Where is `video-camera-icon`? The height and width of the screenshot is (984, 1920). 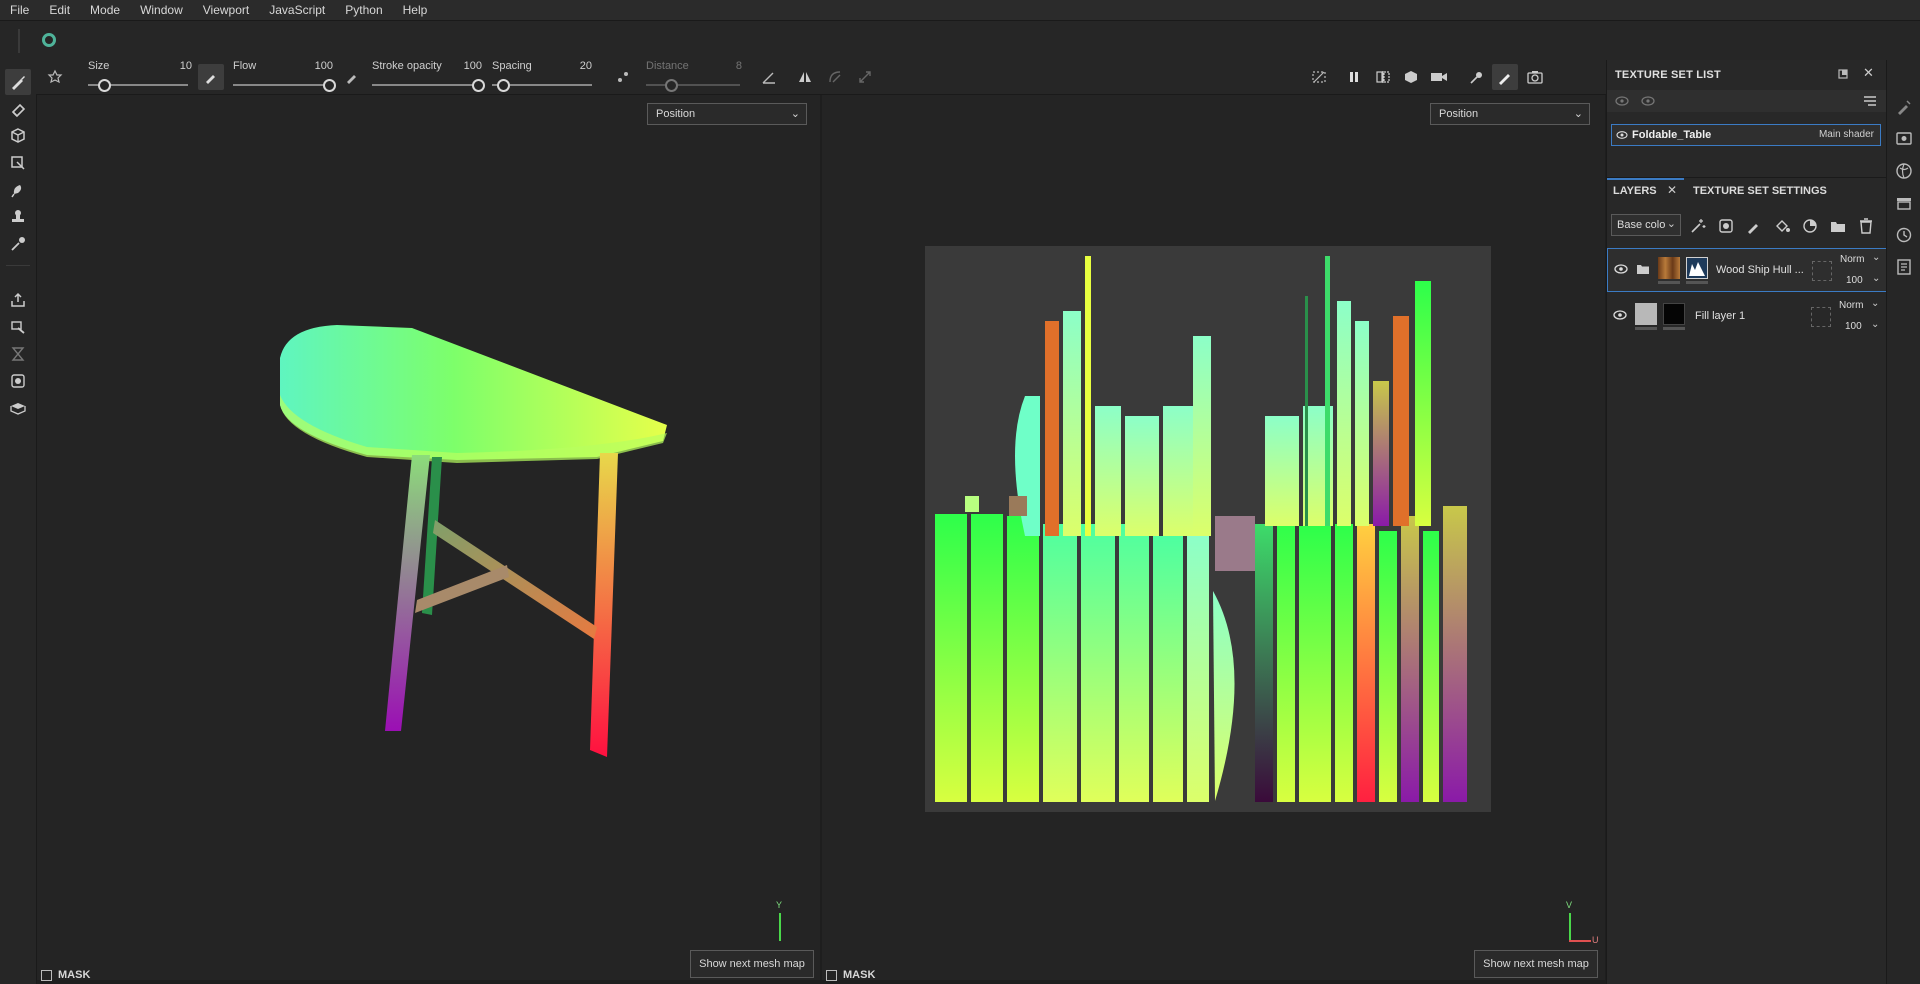 video-camera-icon is located at coordinates (1439, 77).